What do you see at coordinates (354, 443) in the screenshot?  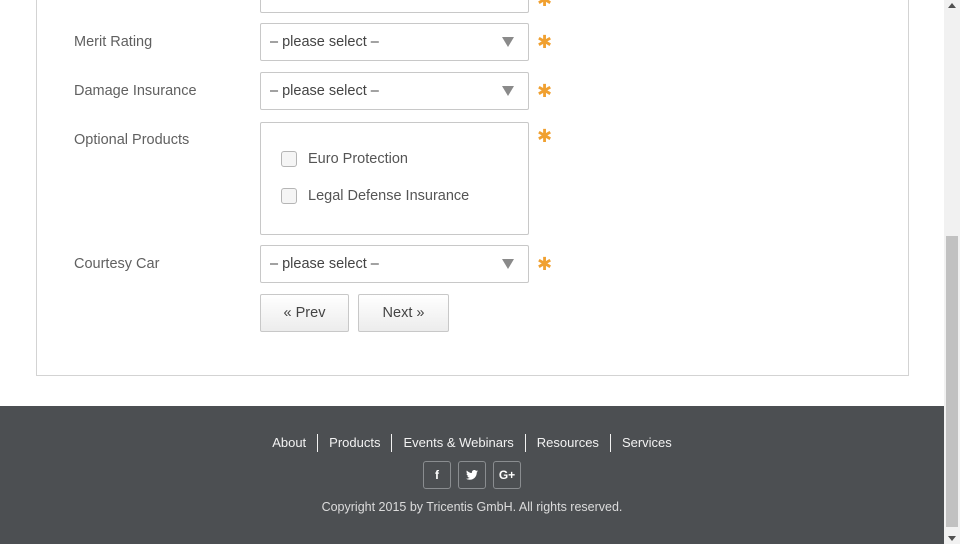 I see `footer-link-products: Products` at bounding box center [354, 443].